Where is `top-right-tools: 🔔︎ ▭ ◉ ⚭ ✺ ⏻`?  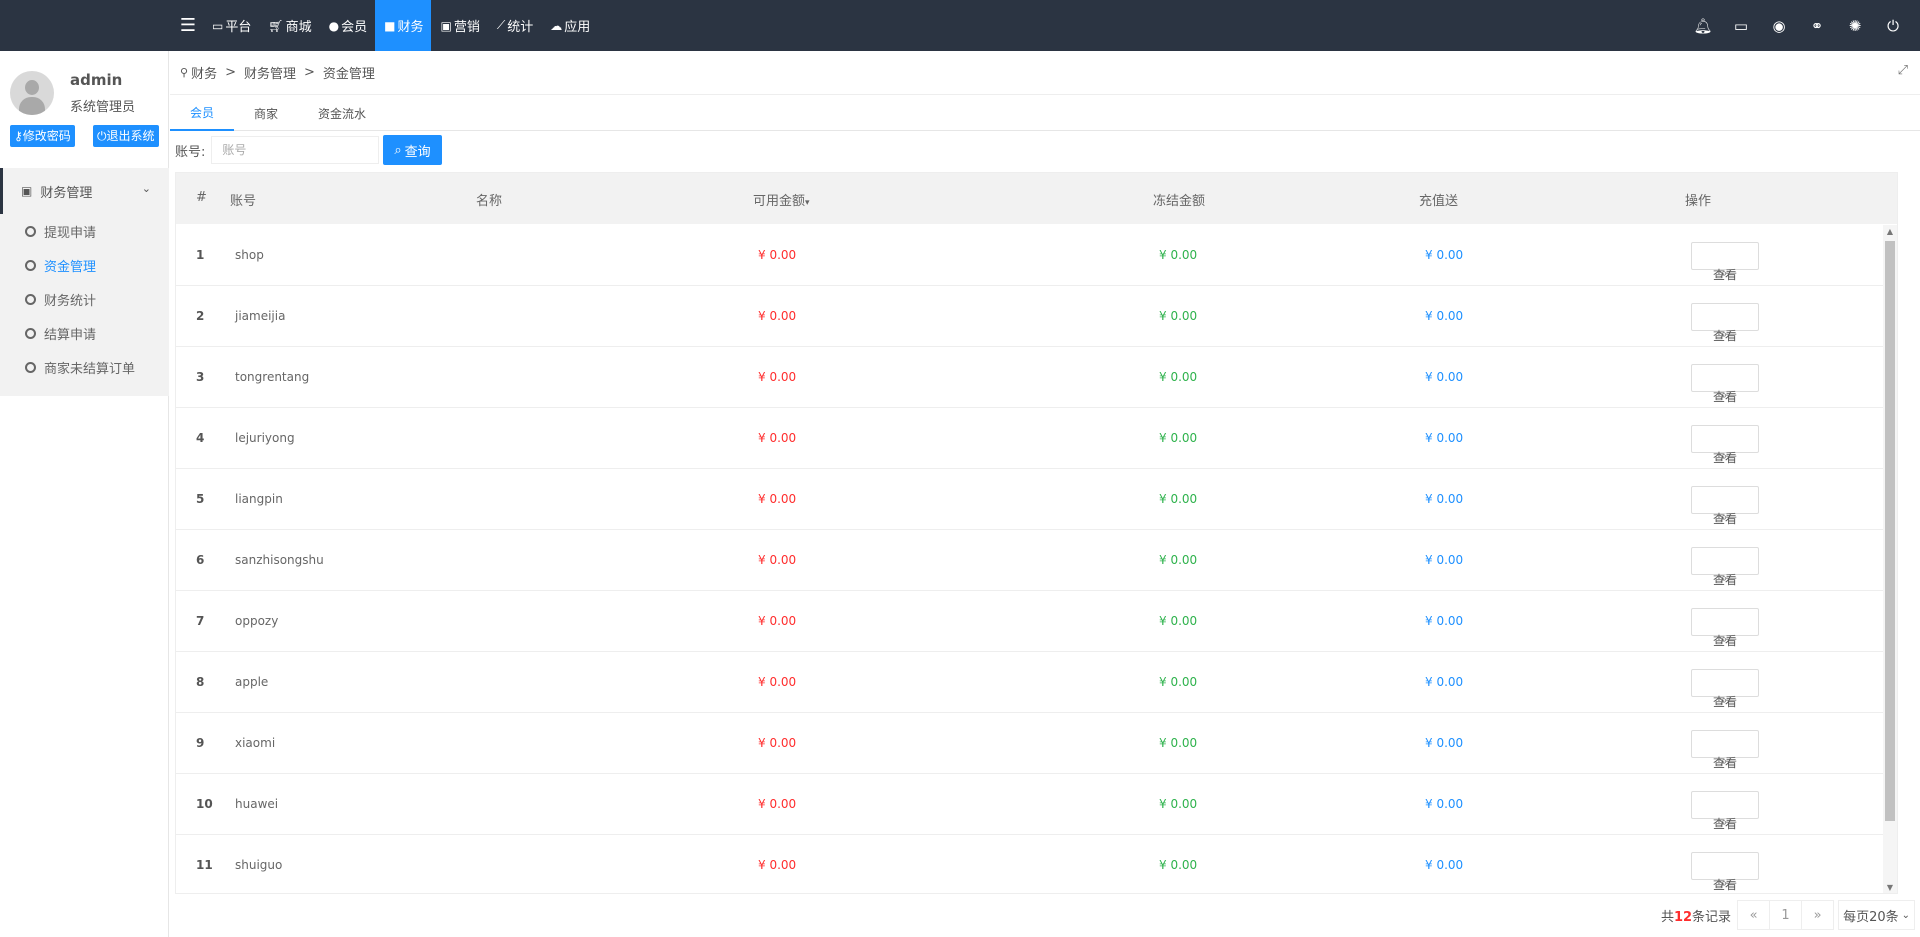
top-right-tools: 🔔︎ ▭ ◉ ⚭ ✺ ⏻ is located at coordinates (1798, 25).